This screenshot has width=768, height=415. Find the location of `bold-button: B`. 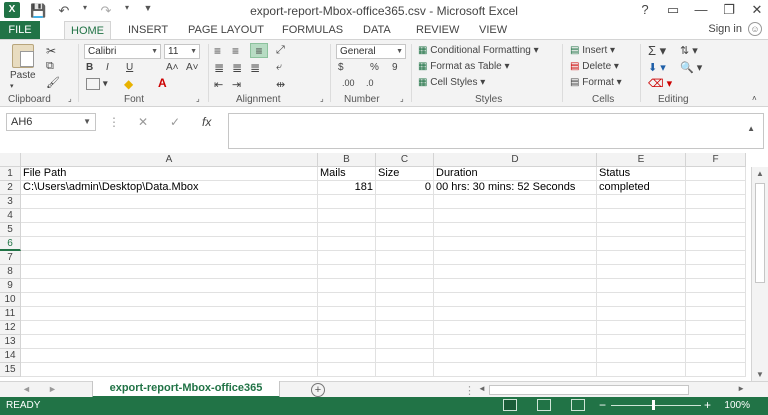

bold-button: B is located at coordinates (89, 67).